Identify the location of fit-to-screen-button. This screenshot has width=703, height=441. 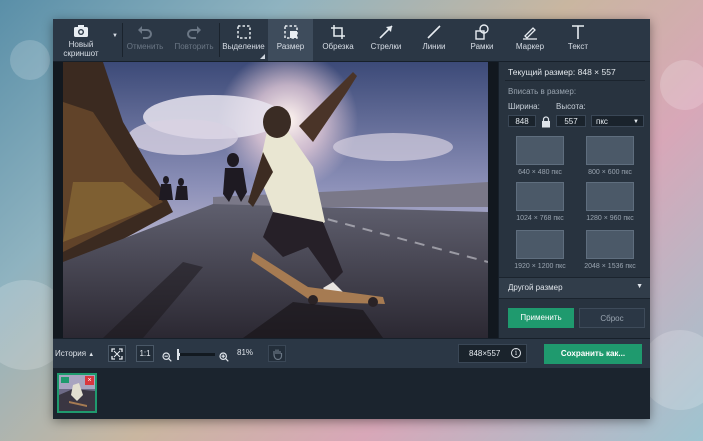
(117, 353).